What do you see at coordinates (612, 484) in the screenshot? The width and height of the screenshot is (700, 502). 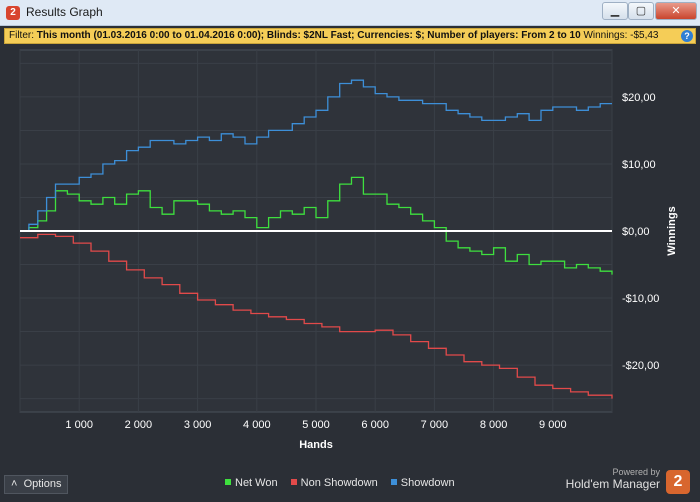 I see `brand-name: Hold'em Manager` at bounding box center [612, 484].